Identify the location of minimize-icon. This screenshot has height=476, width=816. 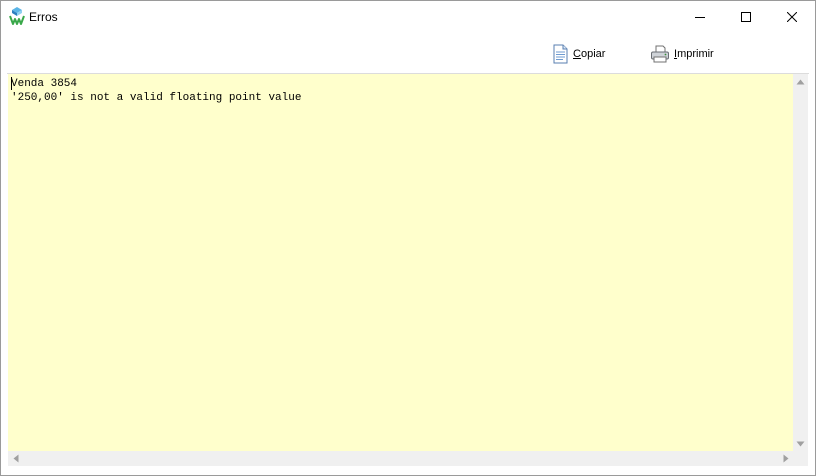
(700, 17).